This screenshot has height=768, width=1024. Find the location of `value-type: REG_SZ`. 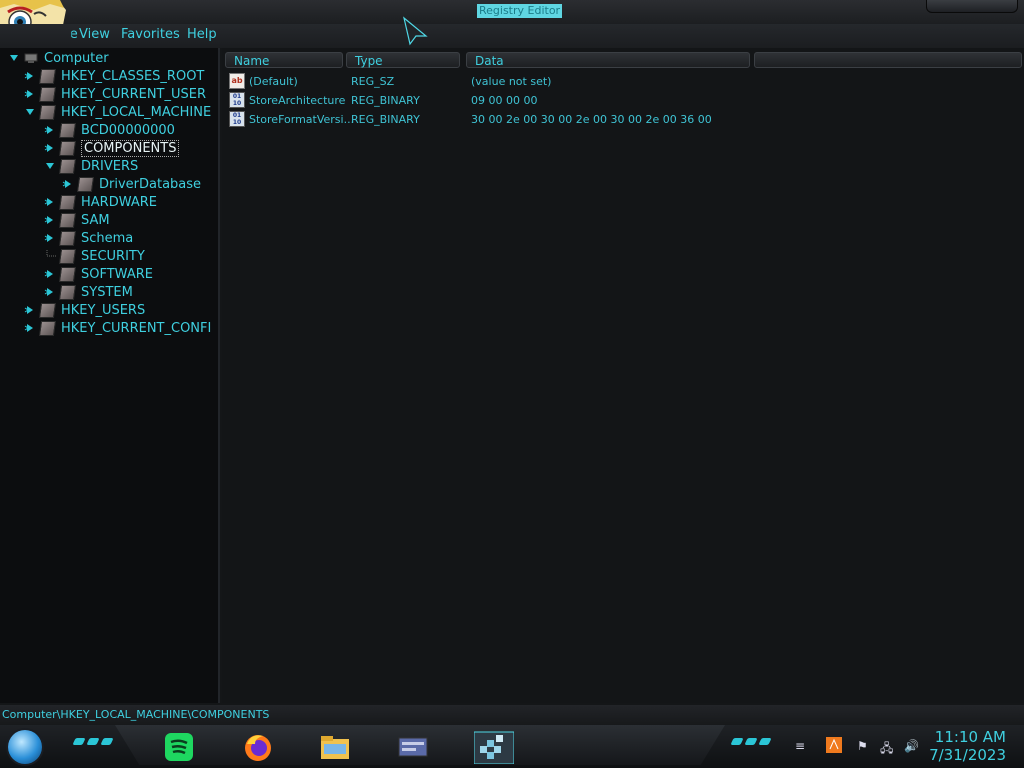

value-type: REG_SZ is located at coordinates (372, 81).